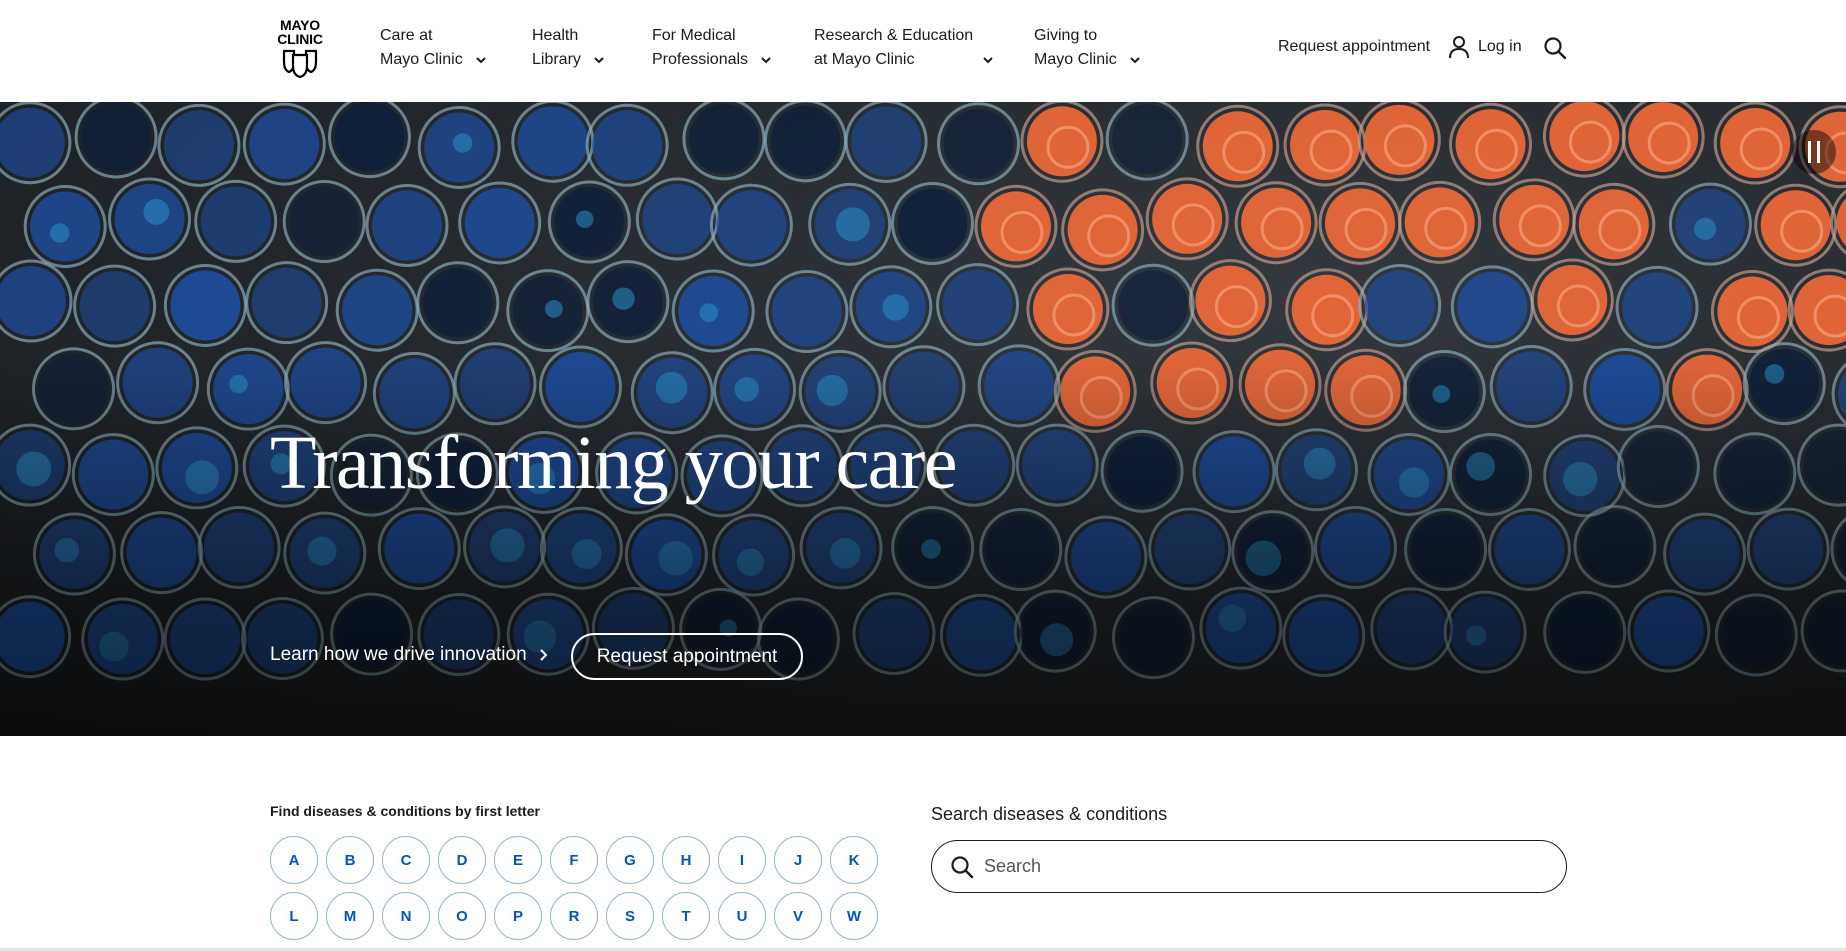 The width and height of the screenshot is (1846, 951). I want to click on conditions-search-box, so click(1249, 866).